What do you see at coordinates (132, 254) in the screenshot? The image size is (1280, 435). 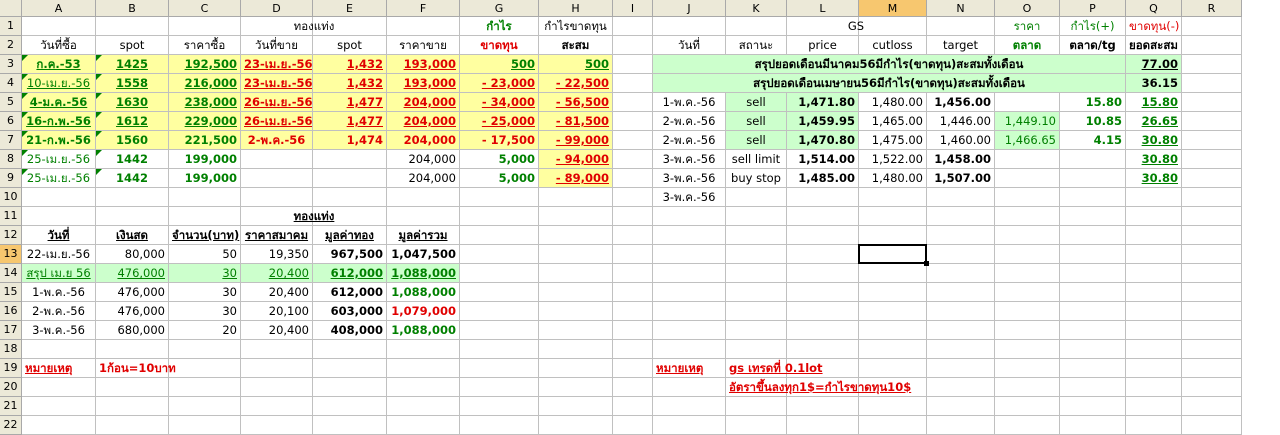 I see `cell-b13: 80,000` at bounding box center [132, 254].